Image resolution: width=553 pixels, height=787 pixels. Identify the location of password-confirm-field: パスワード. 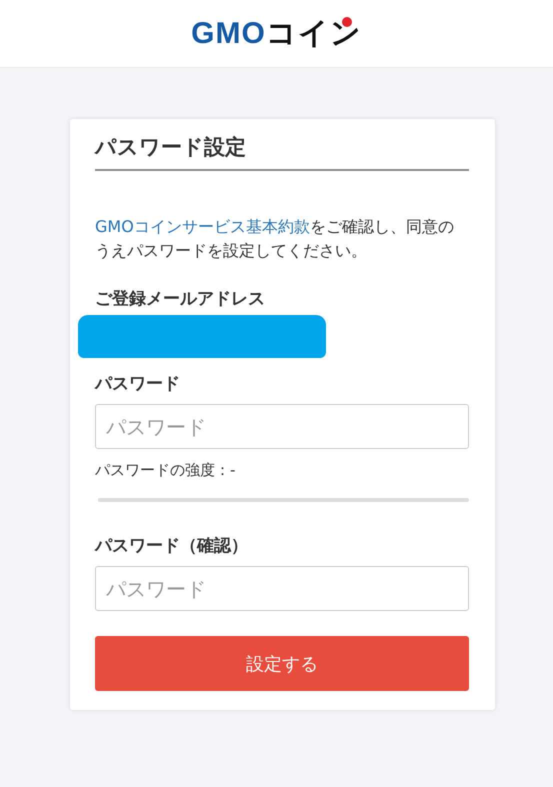
(282, 588).